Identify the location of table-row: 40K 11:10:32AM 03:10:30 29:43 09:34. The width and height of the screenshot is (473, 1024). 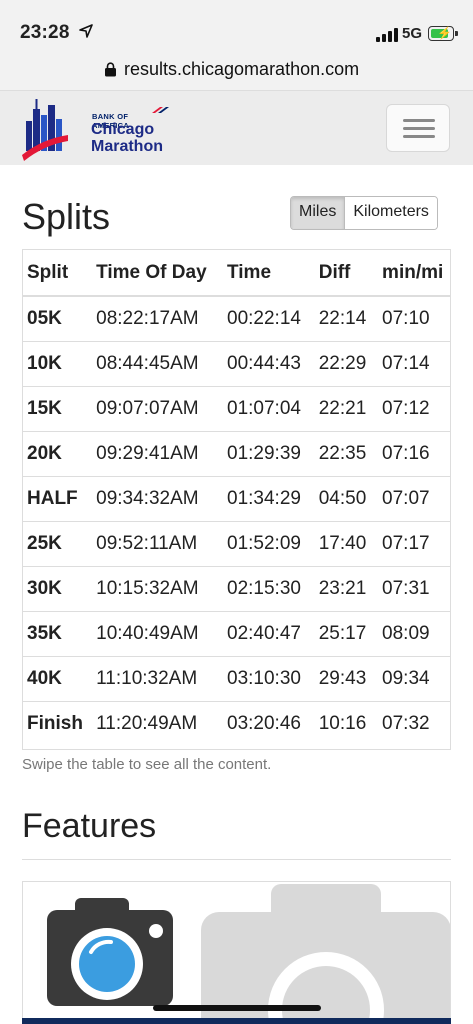
(236, 679).